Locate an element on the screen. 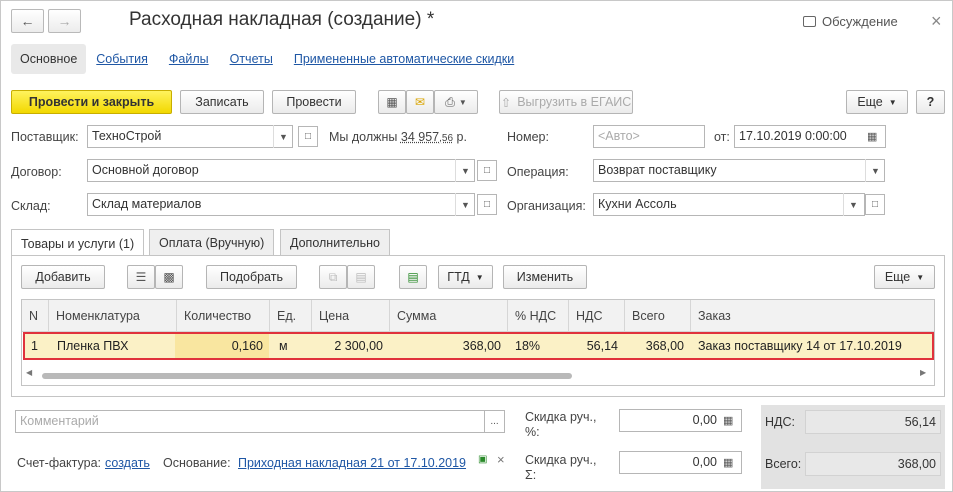 The height and width of the screenshot is (492, 953). email-icon: ✉ is located at coordinates (420, 102).